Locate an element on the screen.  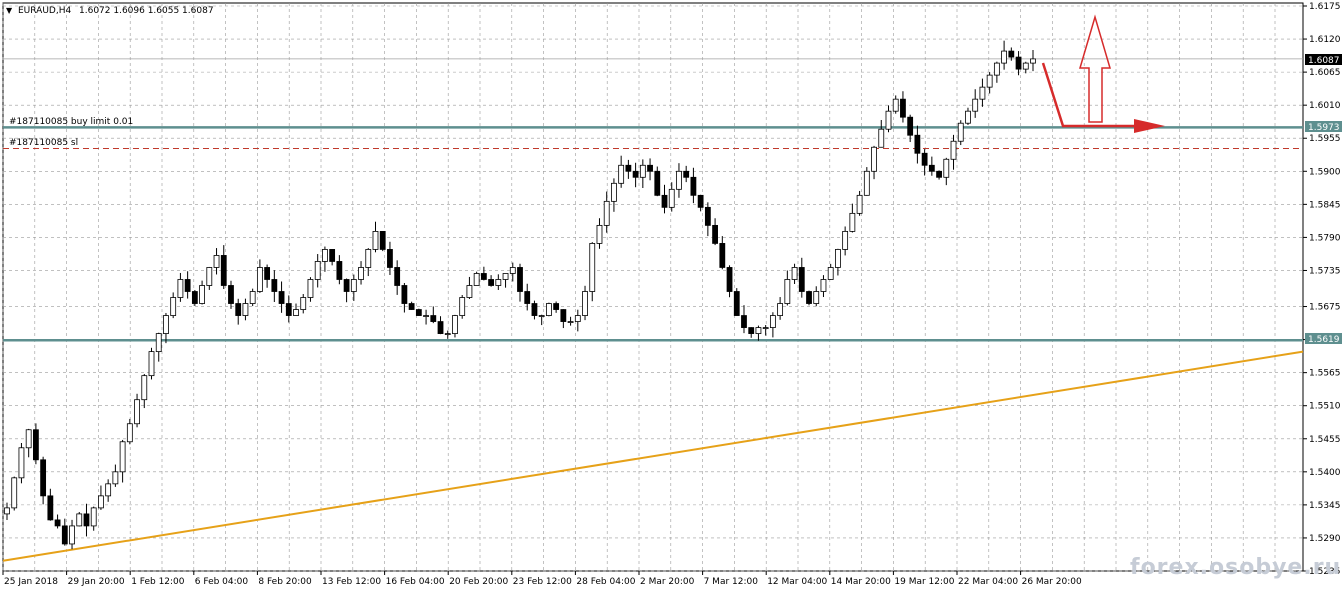
buy-limit-price-label: 1.5973 is located at coordinates (1324, 128).